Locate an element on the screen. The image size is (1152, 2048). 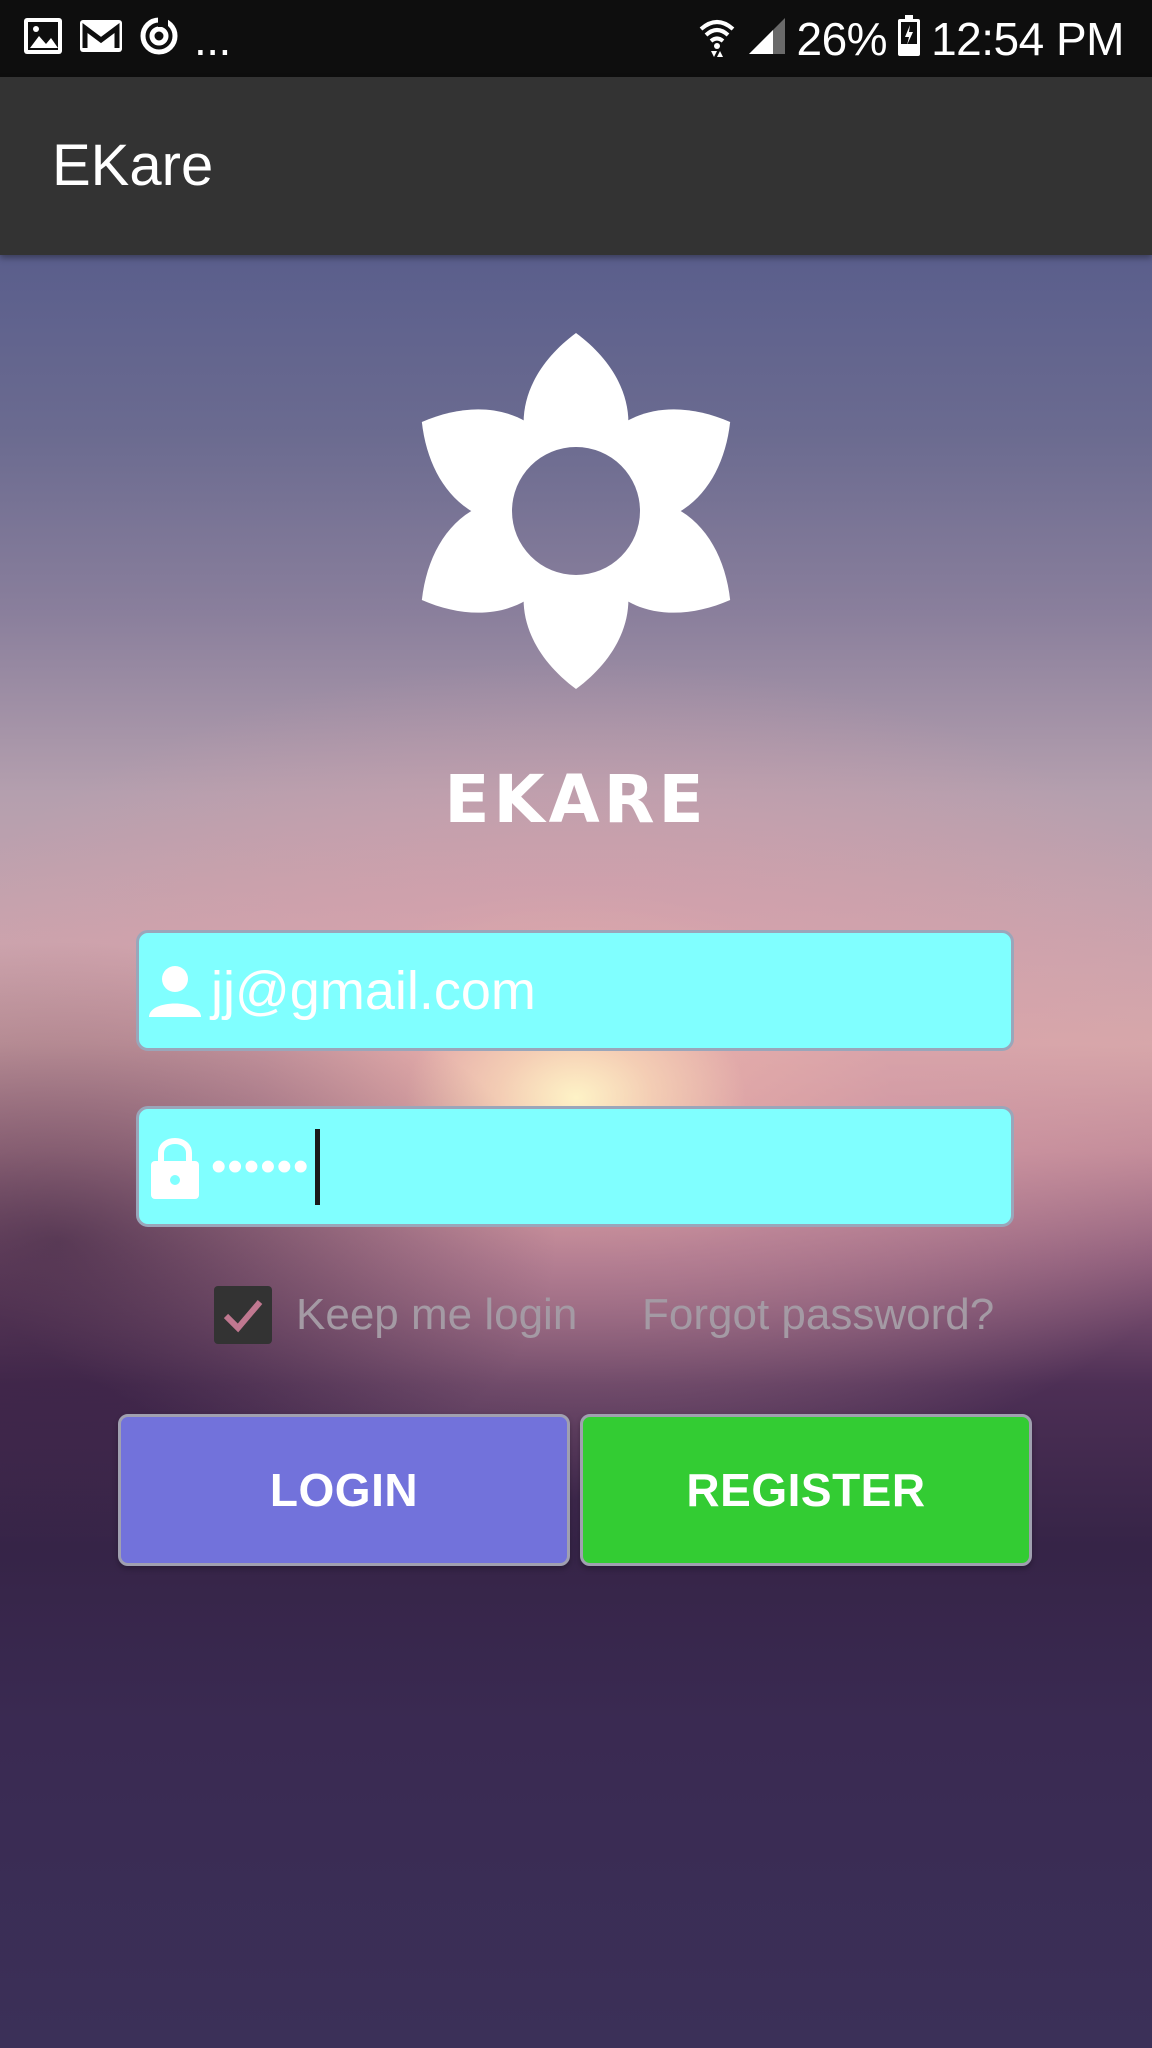
checkmark-icon is located at coordinates (243, 1316).